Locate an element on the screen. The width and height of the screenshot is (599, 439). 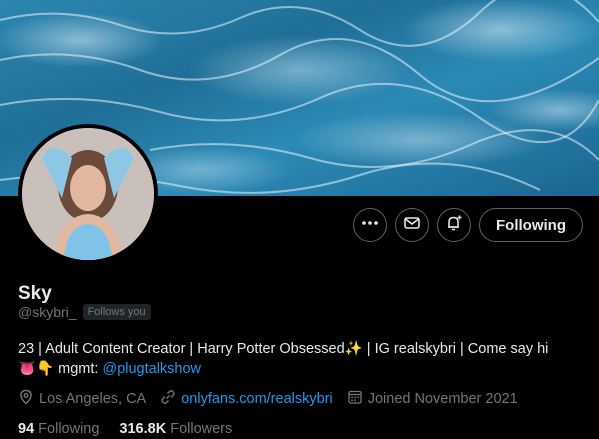
profile-actions: Following is located at coordinates (468, 225).